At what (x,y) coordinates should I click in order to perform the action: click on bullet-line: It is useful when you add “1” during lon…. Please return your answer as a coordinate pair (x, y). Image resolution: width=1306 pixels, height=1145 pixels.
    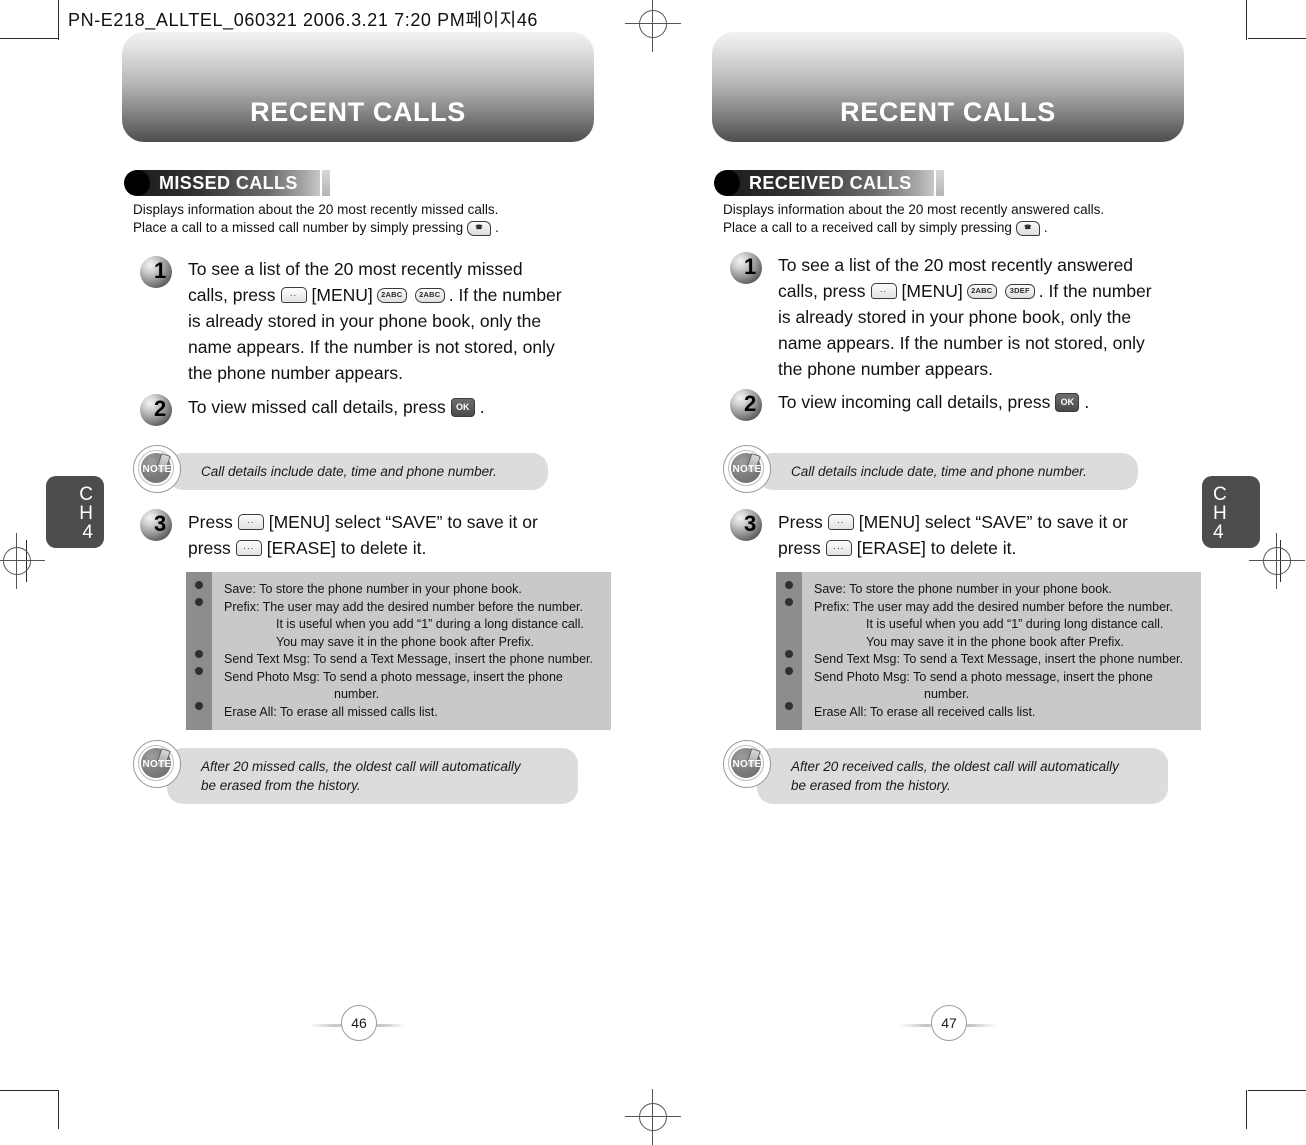
    Looking at the image, I should click on (1015, 624).